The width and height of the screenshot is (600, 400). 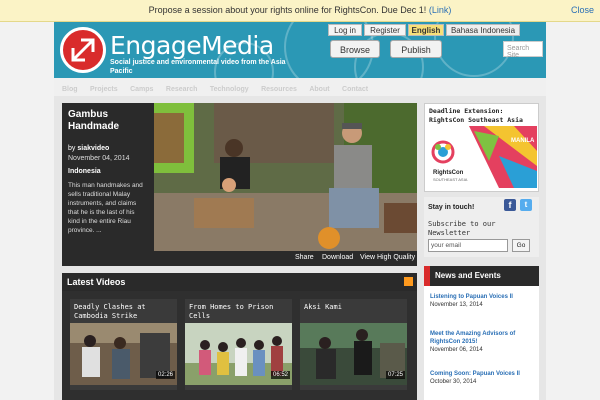 I want to click on rss-icon, so click(x=408, y=281).